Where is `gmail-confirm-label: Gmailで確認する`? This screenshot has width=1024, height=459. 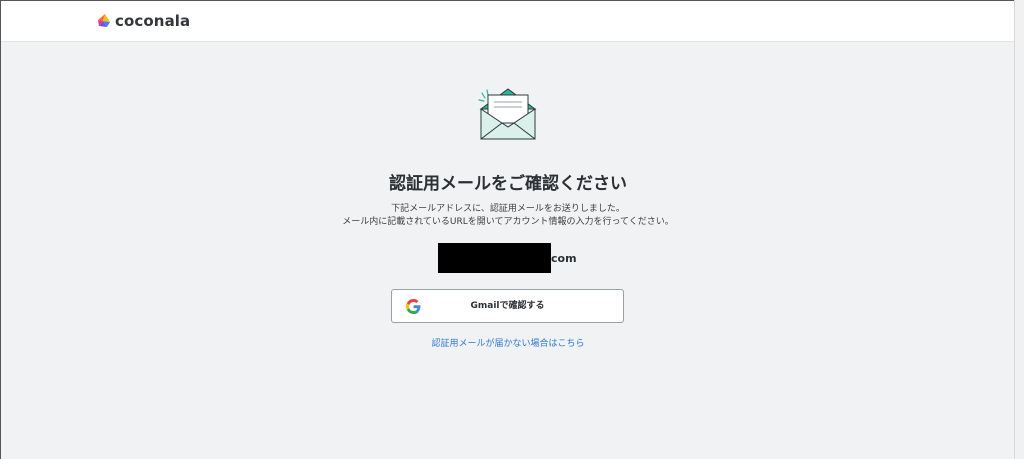
gmail-confirm-label: Gmailで確認する is located at coordinates (507, 306).